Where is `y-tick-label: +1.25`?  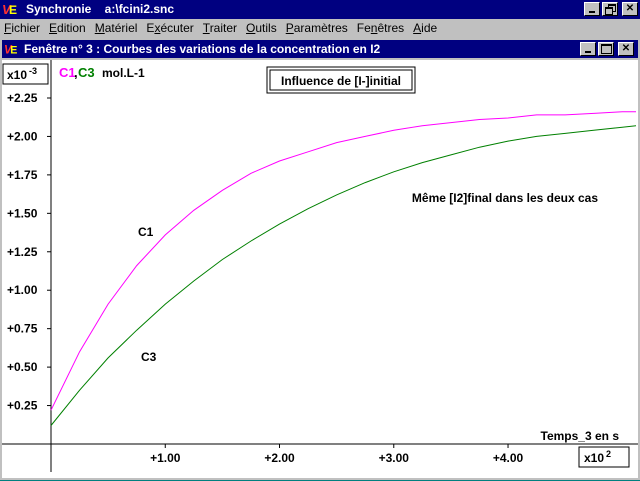
y-tick-label: +1.25 is located at coordinates (22, 252).